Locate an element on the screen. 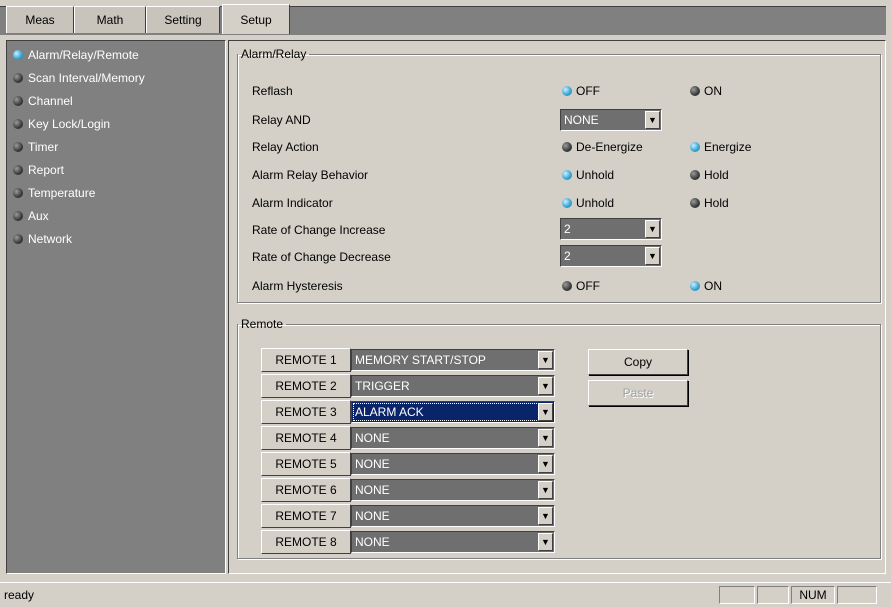 Image resolution: width=891 pixels, height=607 pixels. alarm-hysteresis-on-radio: ON is located at coordinates (706, 286).